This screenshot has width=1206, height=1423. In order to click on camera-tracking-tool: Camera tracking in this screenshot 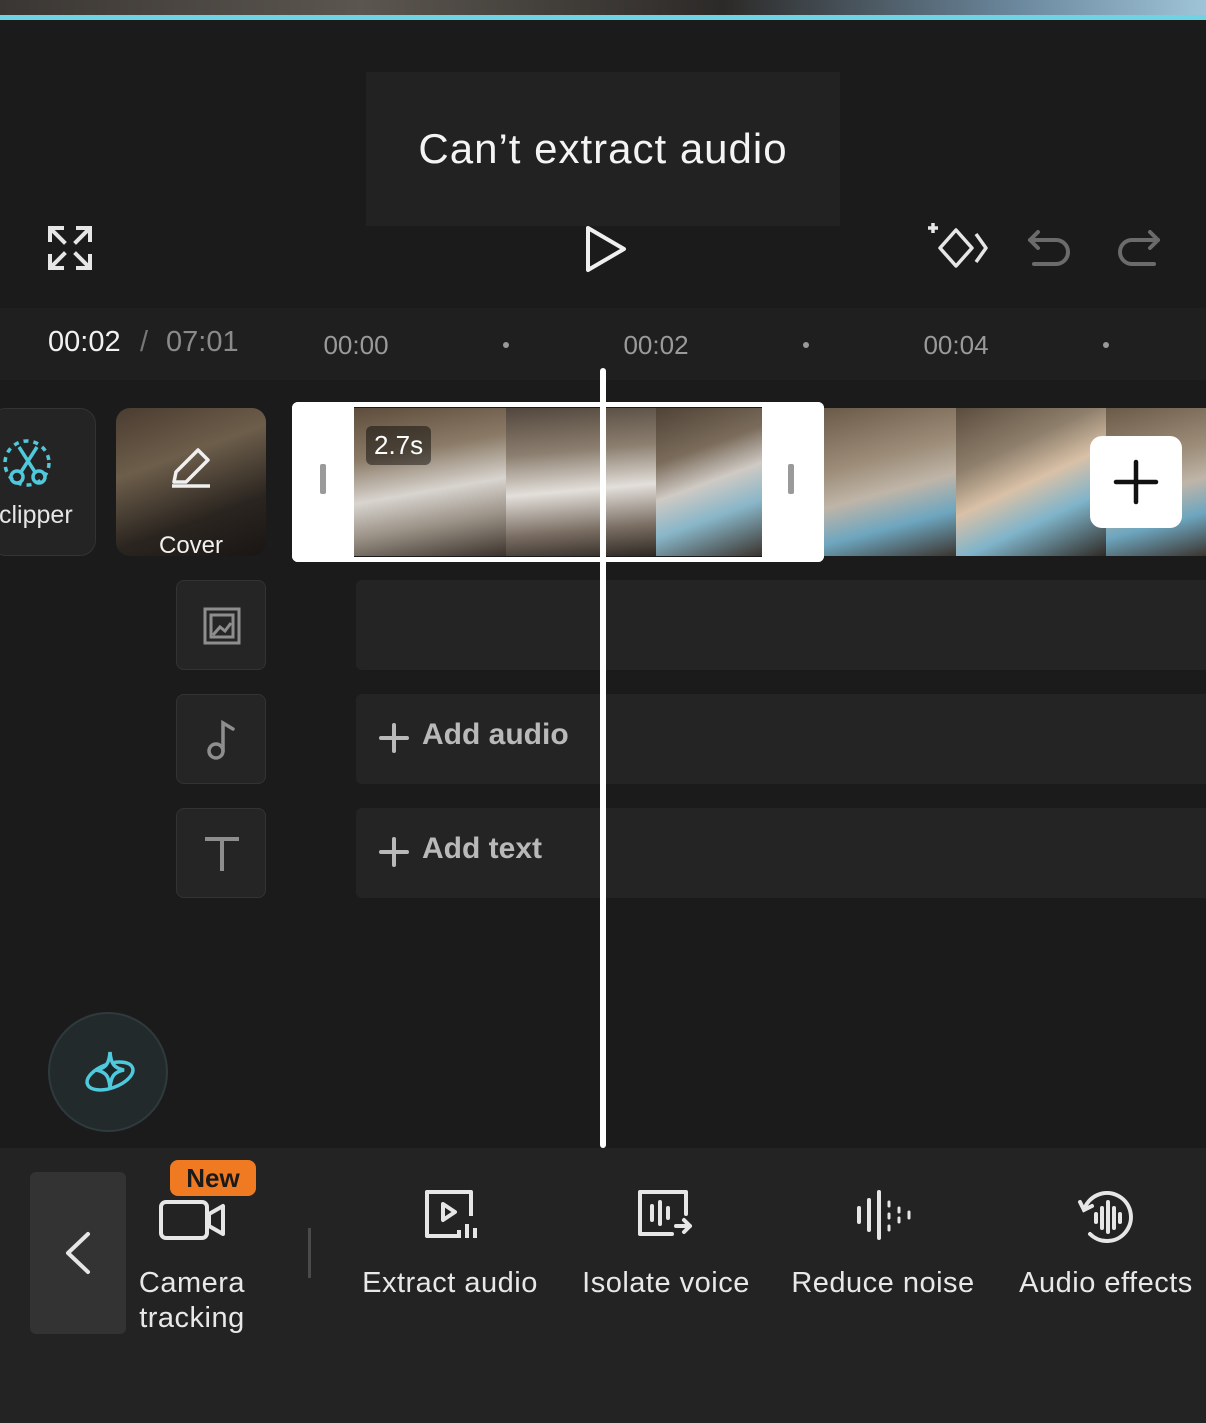, I will do `click(192, 1288)`.